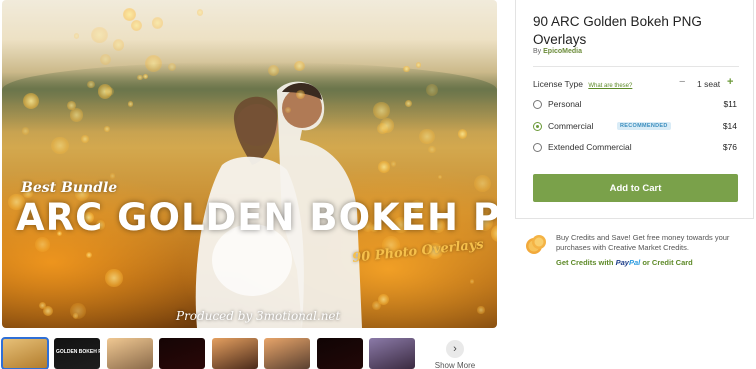 The height and width of the screenshot is (369, 756). I want to click on seat-count: 1 seat, so click(709, 84).